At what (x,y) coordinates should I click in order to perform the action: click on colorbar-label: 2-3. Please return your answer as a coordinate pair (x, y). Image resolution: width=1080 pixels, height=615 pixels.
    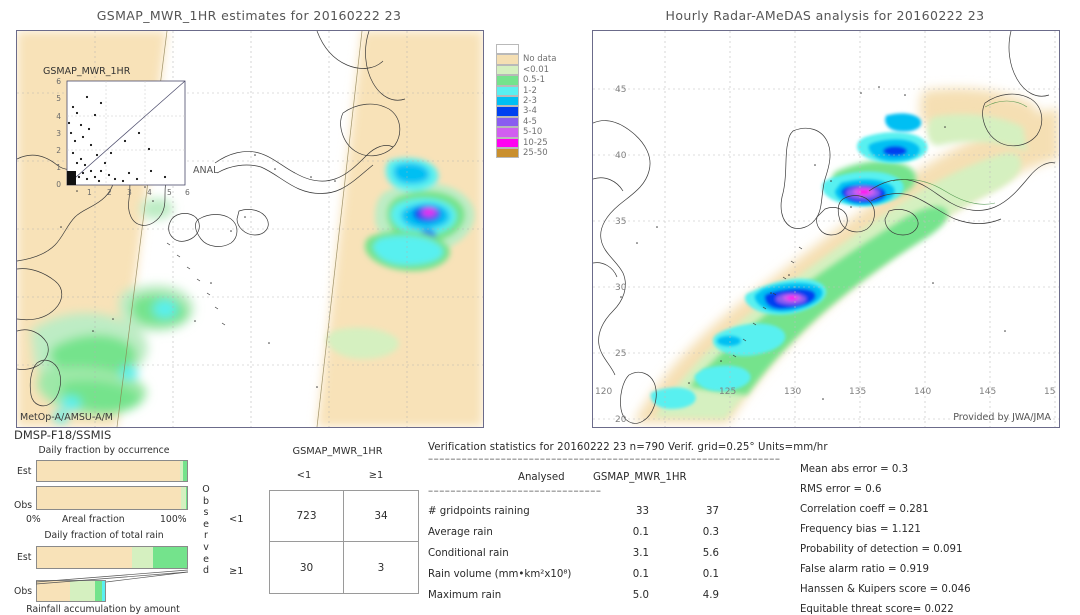
    Looking at the image, I should click on (530, 100).